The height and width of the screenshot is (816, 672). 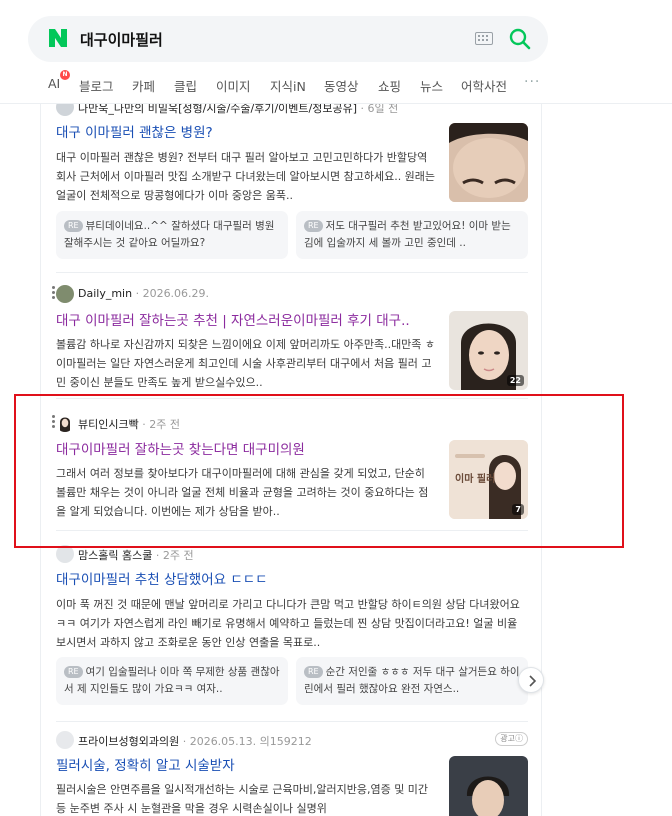 I want to click on source-name: 뷰티인시크빡 · 2주 전, so click(x=129, y=424).